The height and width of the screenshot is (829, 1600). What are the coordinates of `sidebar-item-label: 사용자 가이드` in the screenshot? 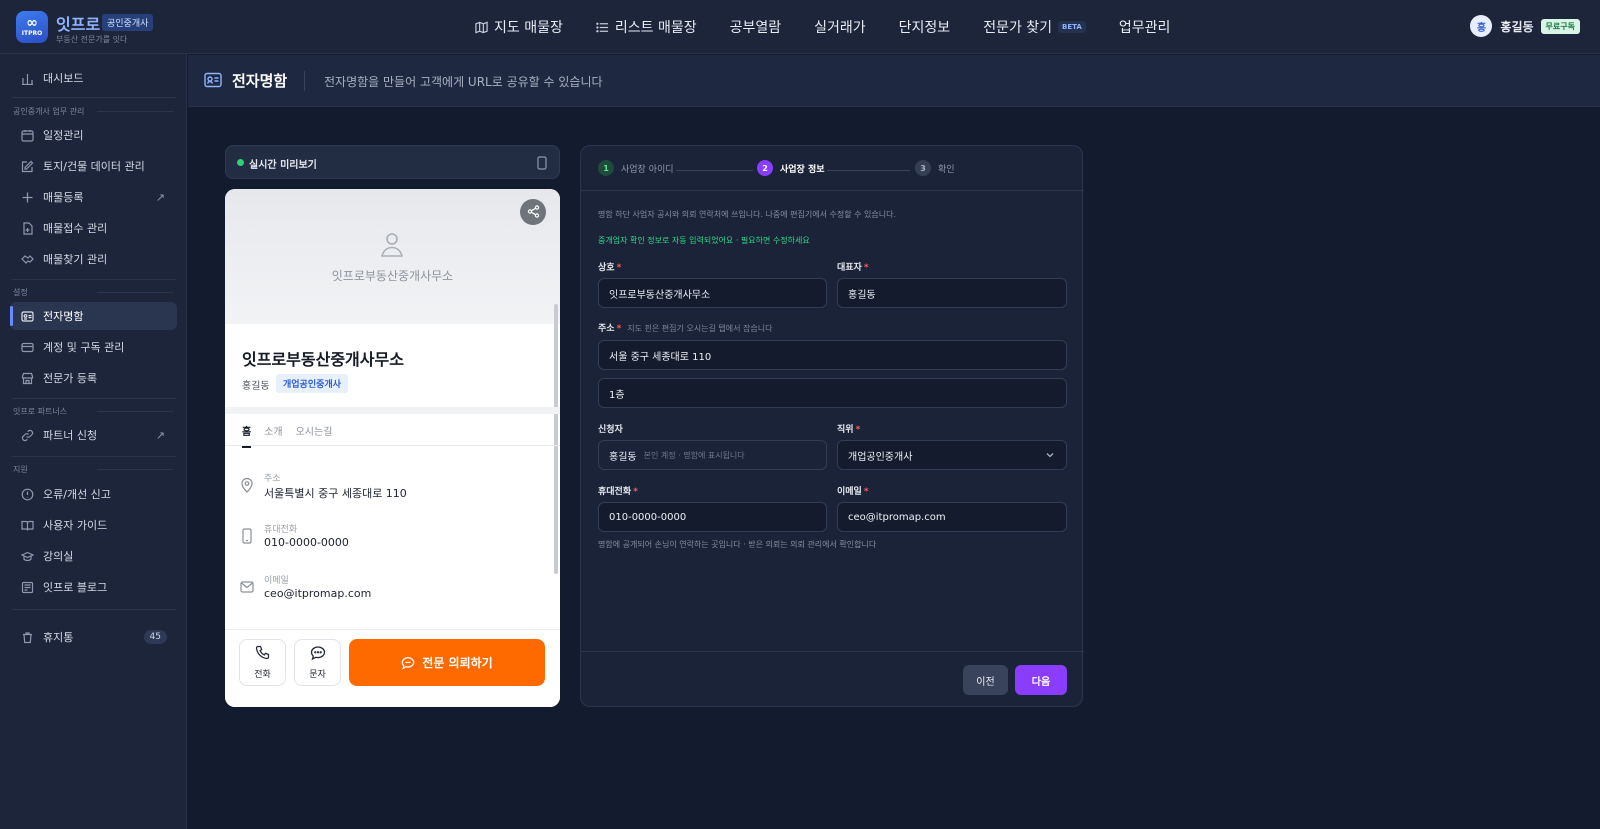 It's located at (75, 525).